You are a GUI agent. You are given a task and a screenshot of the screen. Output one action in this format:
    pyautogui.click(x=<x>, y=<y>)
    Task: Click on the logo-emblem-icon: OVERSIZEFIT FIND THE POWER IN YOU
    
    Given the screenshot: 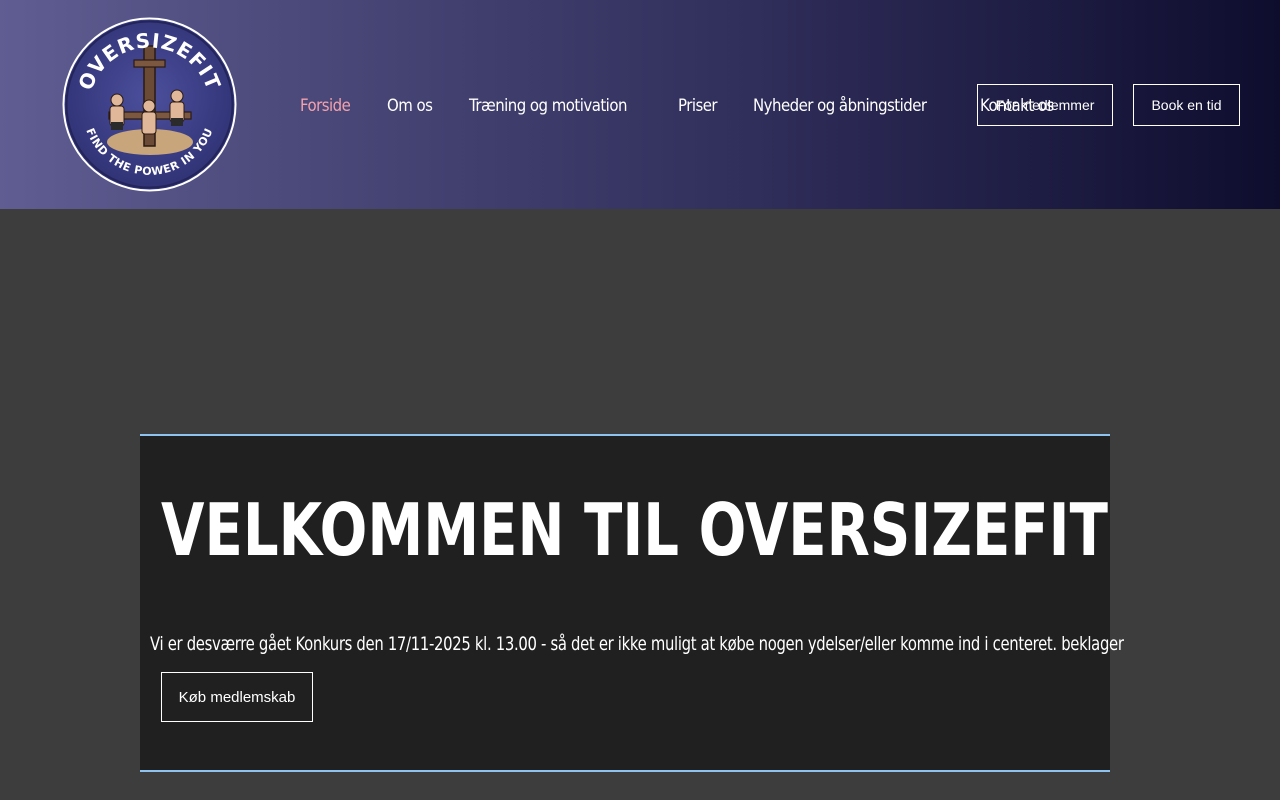 What is the action you would take?
    pyautogui.click(x=149, y=104)
    